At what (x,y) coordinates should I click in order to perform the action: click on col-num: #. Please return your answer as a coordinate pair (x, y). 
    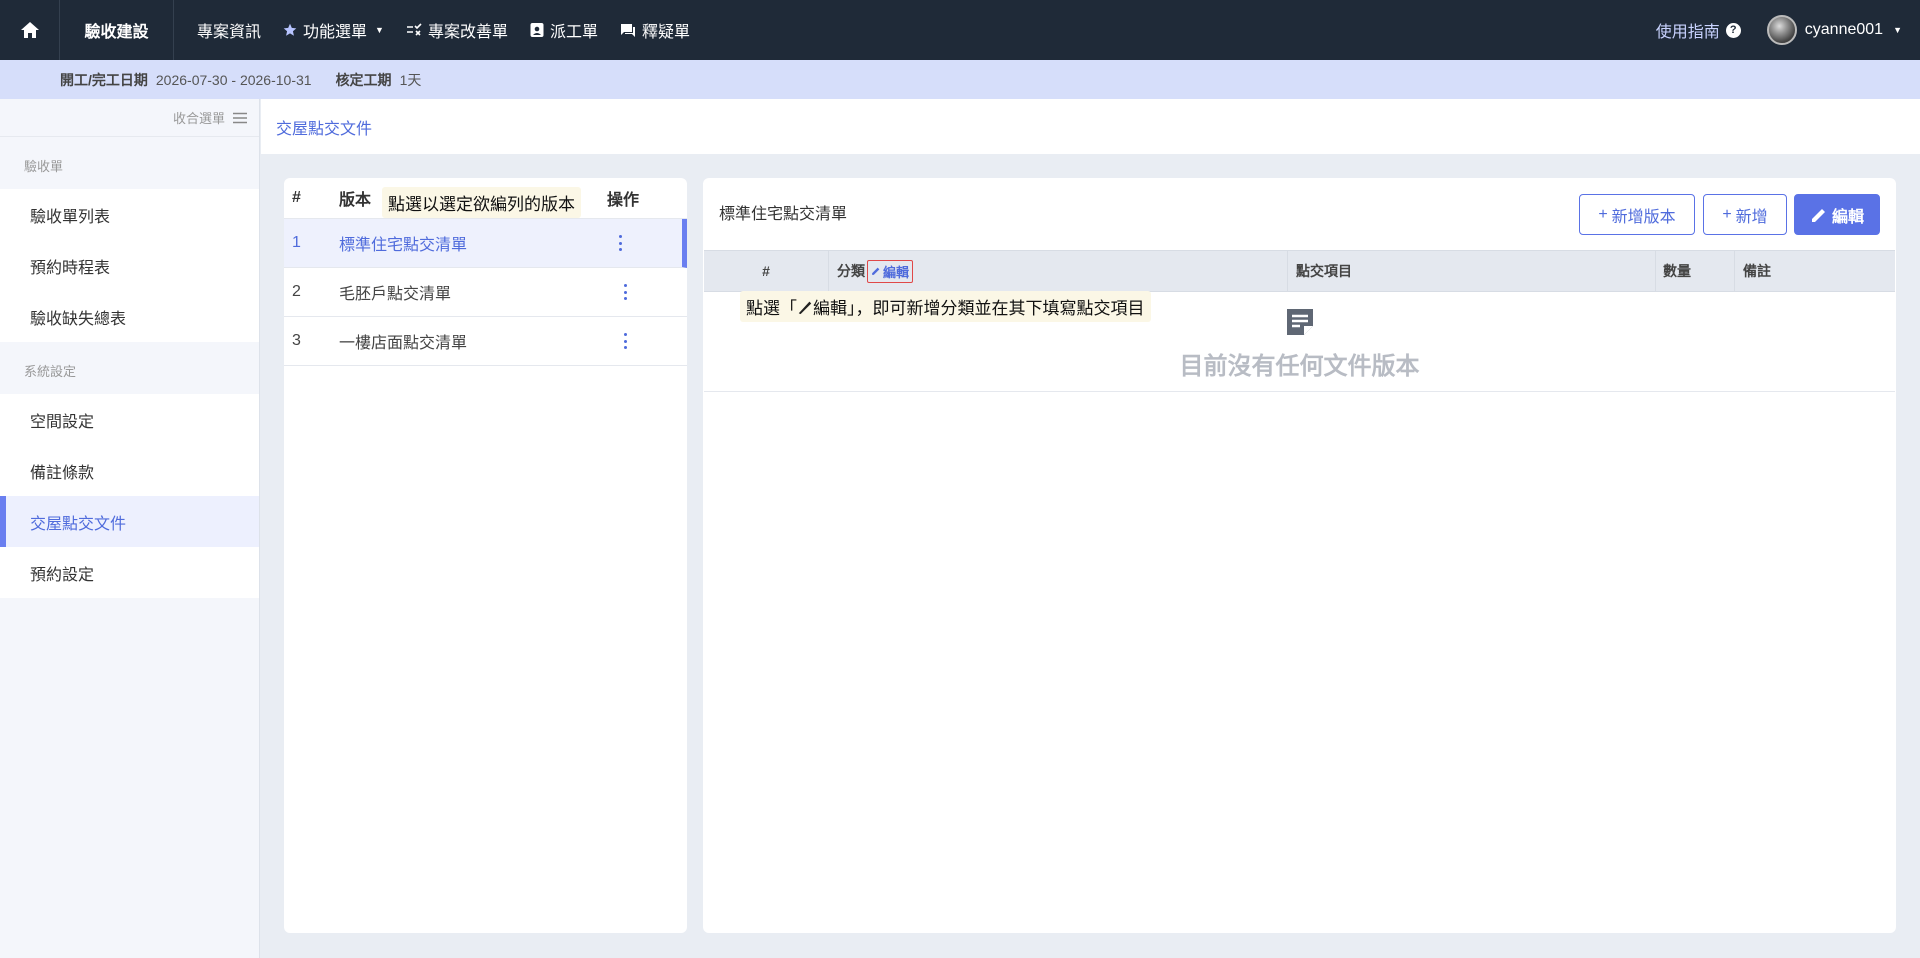
    Looking at the image, I should click on (766, 271).